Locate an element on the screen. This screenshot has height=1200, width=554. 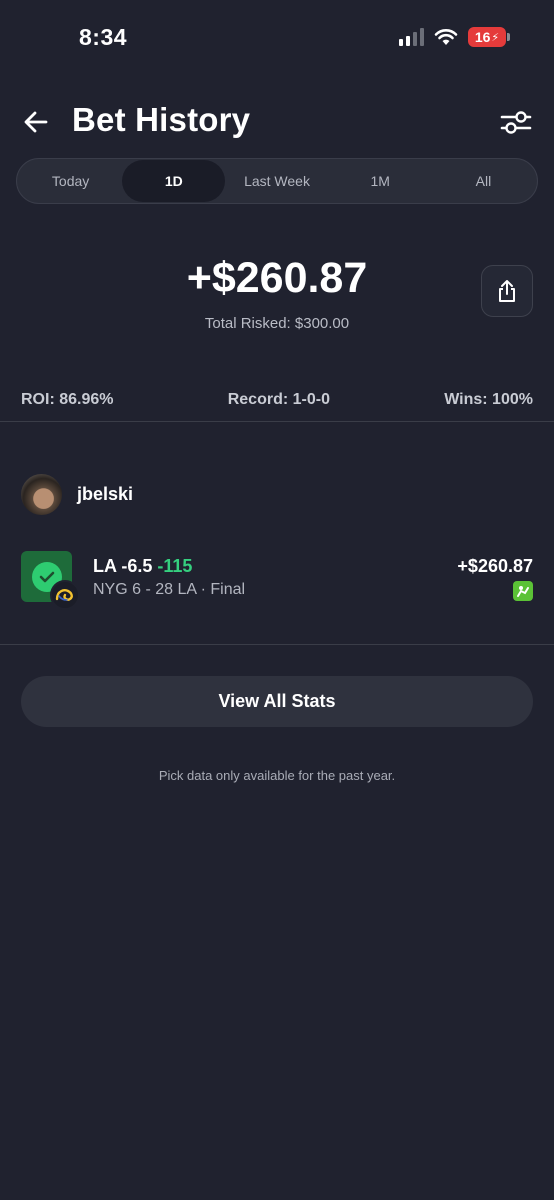
bet-line: LA -6.5 is located at coordinates (123, 566).